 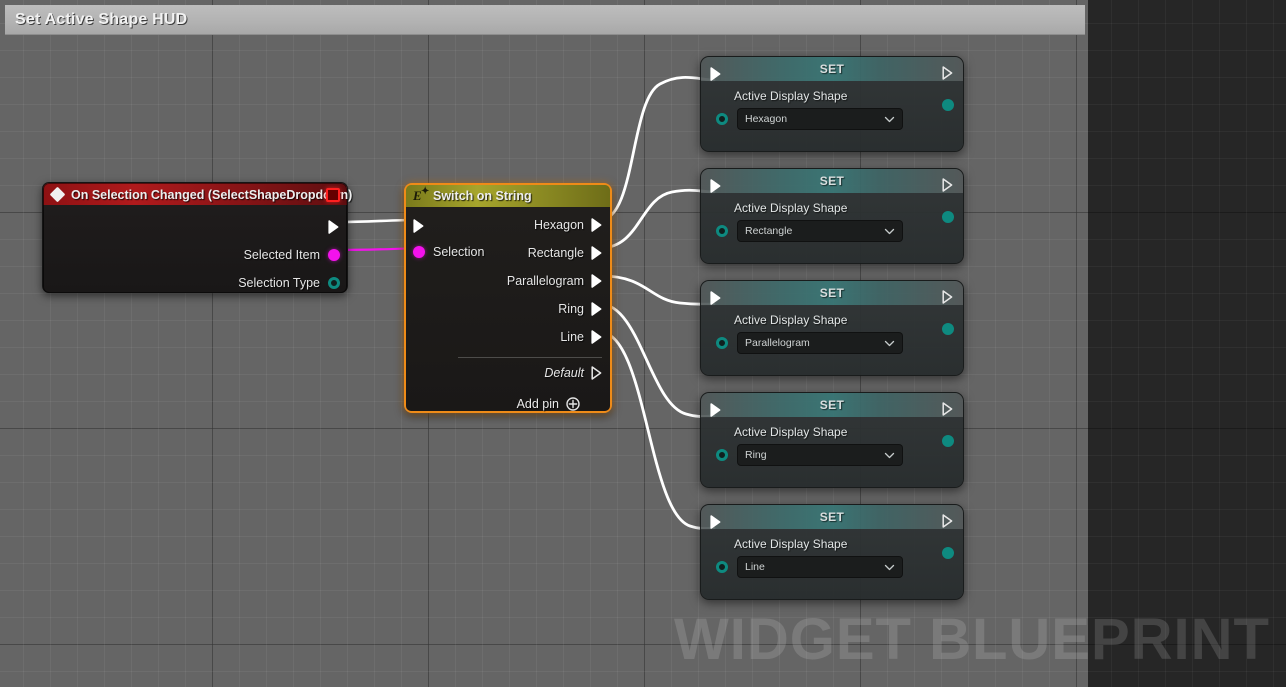 I want to click on shape-value-dropdown: Hexagon, so click(x=820, y=119).